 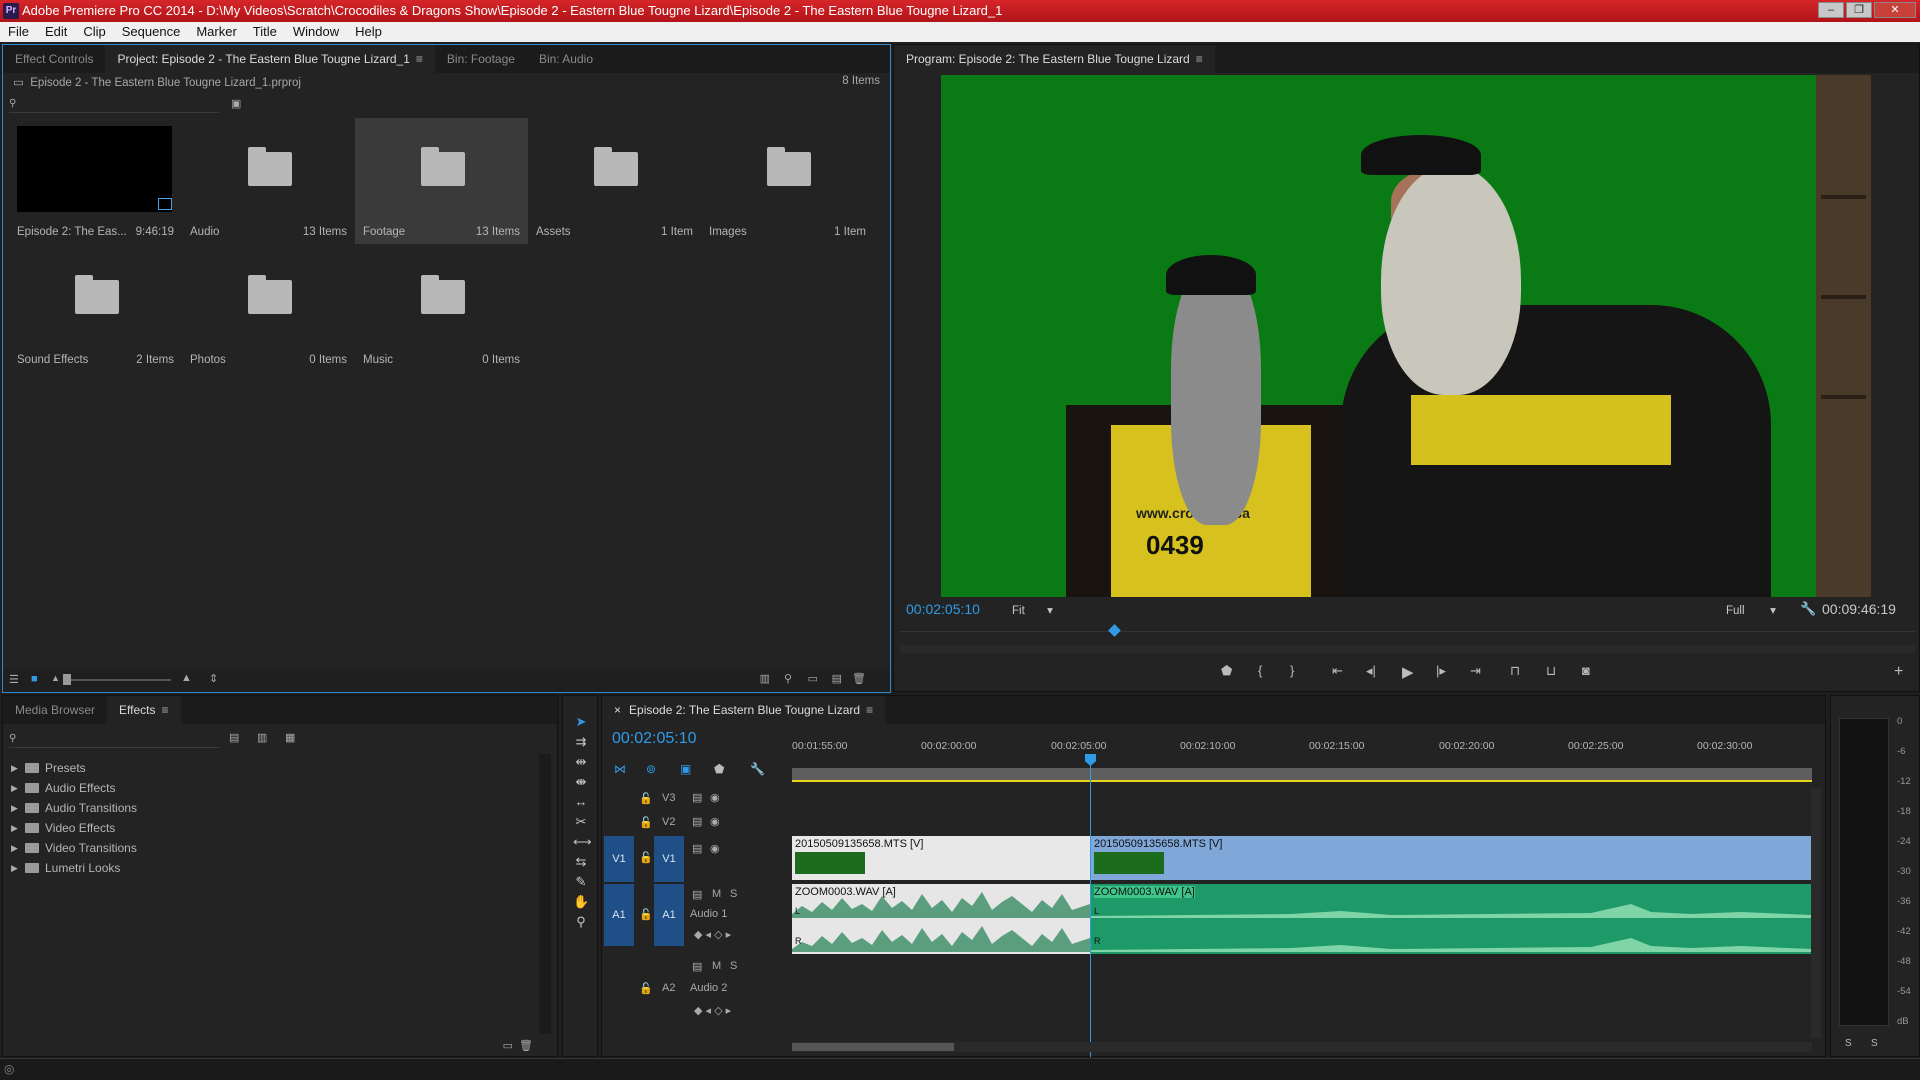 What do you see at coordinates (1408, 672) in the screenshot?
I see `play-icon: ▶` at bounding box center [1408, 672].